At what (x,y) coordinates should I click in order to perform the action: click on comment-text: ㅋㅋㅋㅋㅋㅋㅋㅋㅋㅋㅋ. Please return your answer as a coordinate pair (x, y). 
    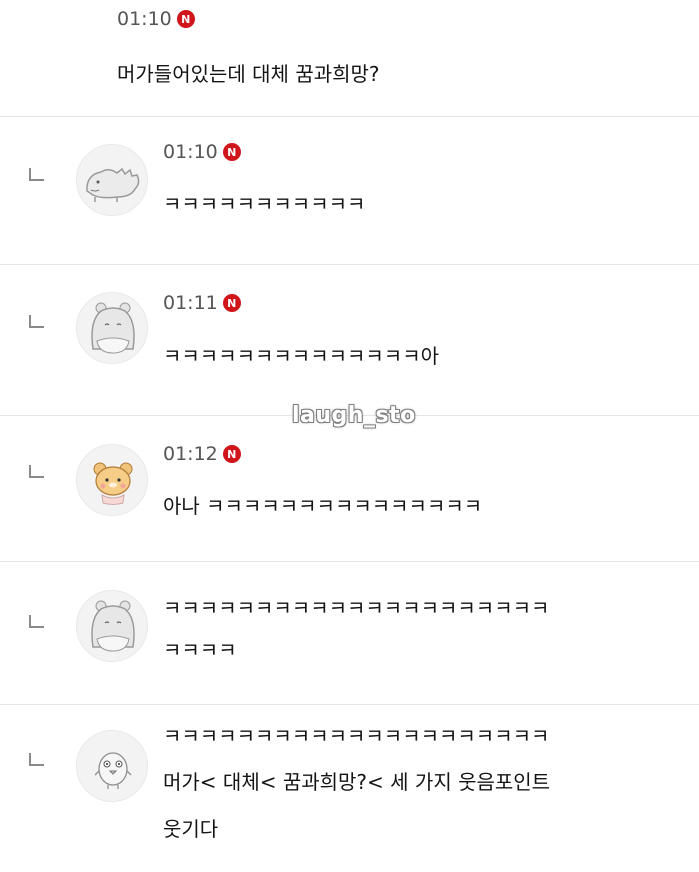
    Looking at the image, I should click on (264, 204).